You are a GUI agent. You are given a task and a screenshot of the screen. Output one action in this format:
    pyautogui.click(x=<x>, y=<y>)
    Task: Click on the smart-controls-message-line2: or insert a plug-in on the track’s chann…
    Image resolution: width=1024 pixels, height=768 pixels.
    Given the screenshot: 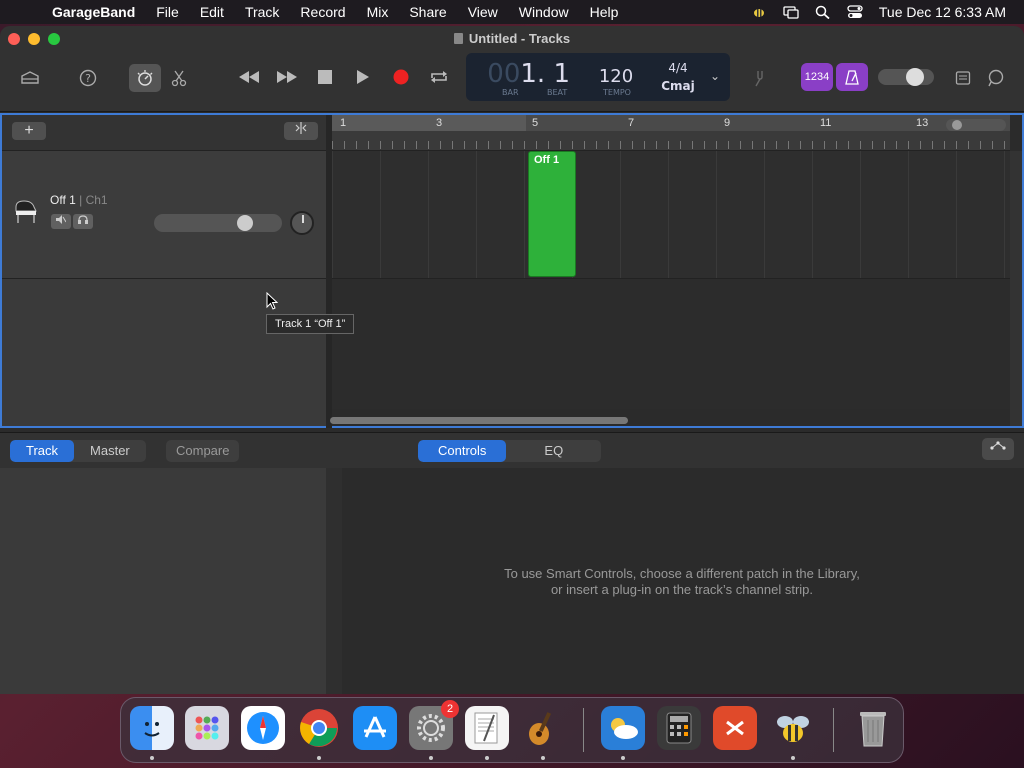 What is the action you would take?
    pyautogui.click(x=682, y=589)
    